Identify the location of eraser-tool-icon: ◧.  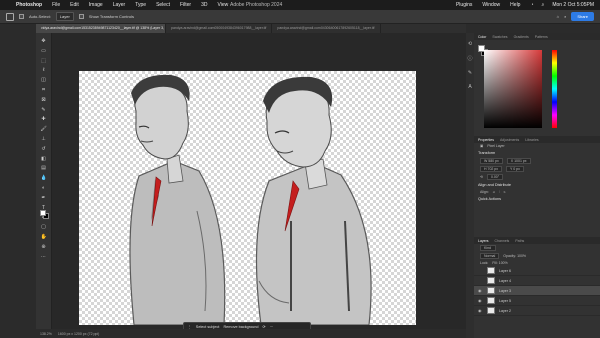
(44, 159).